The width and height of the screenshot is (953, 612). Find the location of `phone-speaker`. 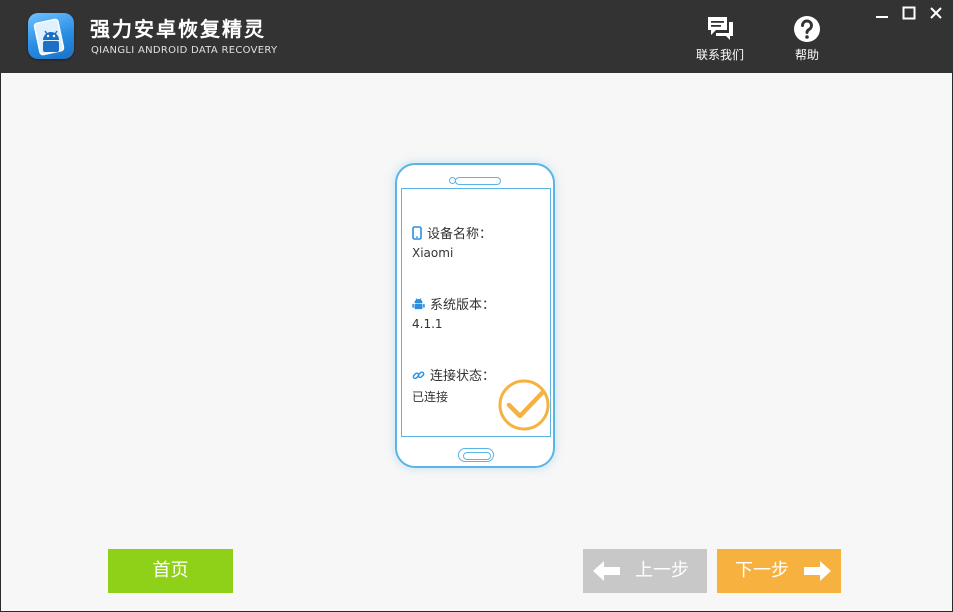

phone-speaker is located at coordinates (478, 181).